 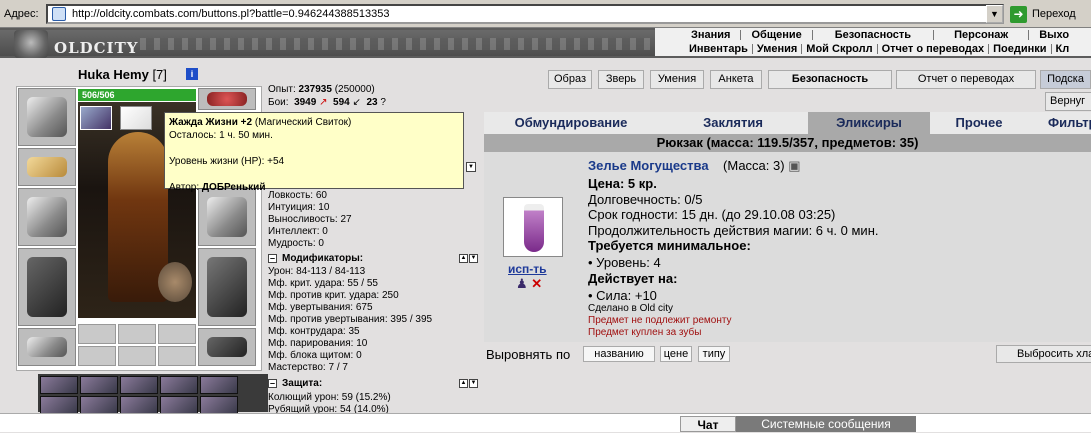 What do you see at coordinates (736, 79) in the screenshot?
I see `profile-button: Анкета` at bounding box center [736, 79].